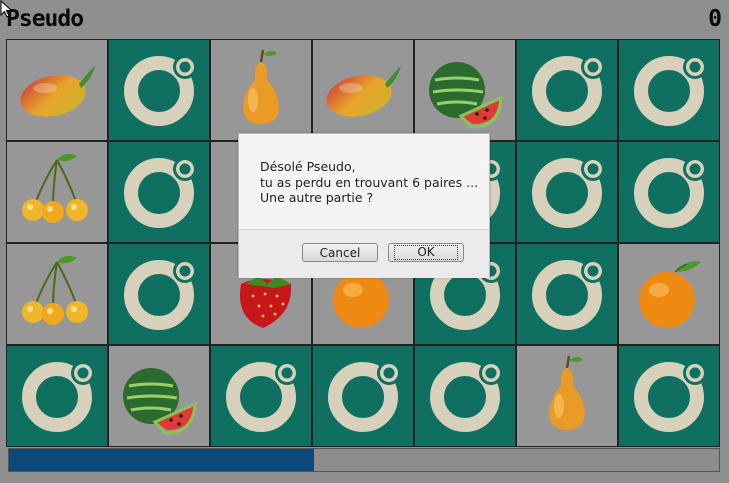  What do you see at coordinates (317, 197) in the screenshot?
I see `dialog-line-3: Une autre partie ?` at bounding box center [317, 197].